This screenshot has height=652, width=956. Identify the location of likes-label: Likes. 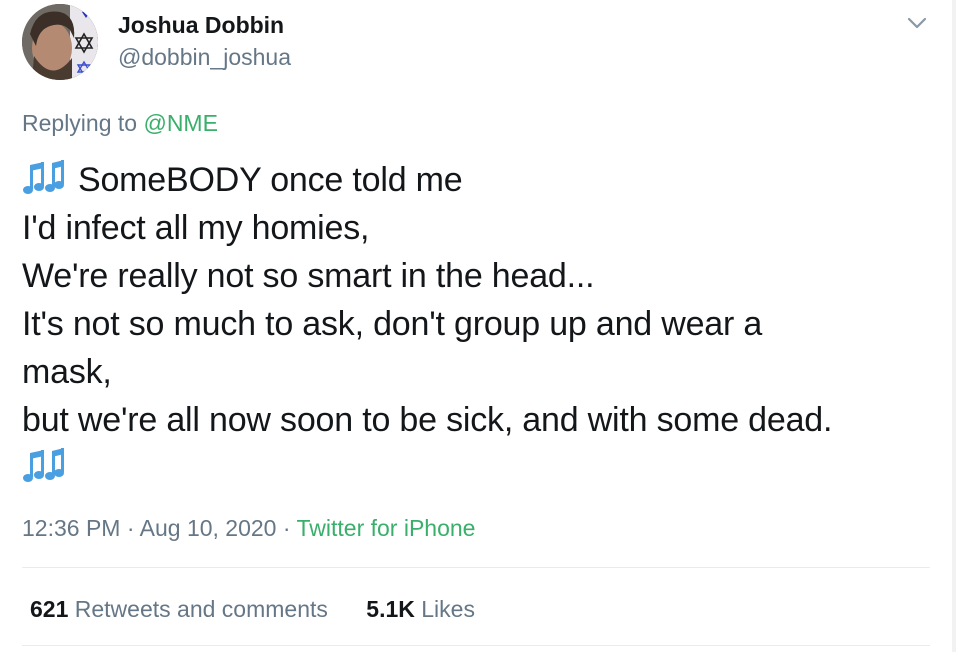
(448, 609).